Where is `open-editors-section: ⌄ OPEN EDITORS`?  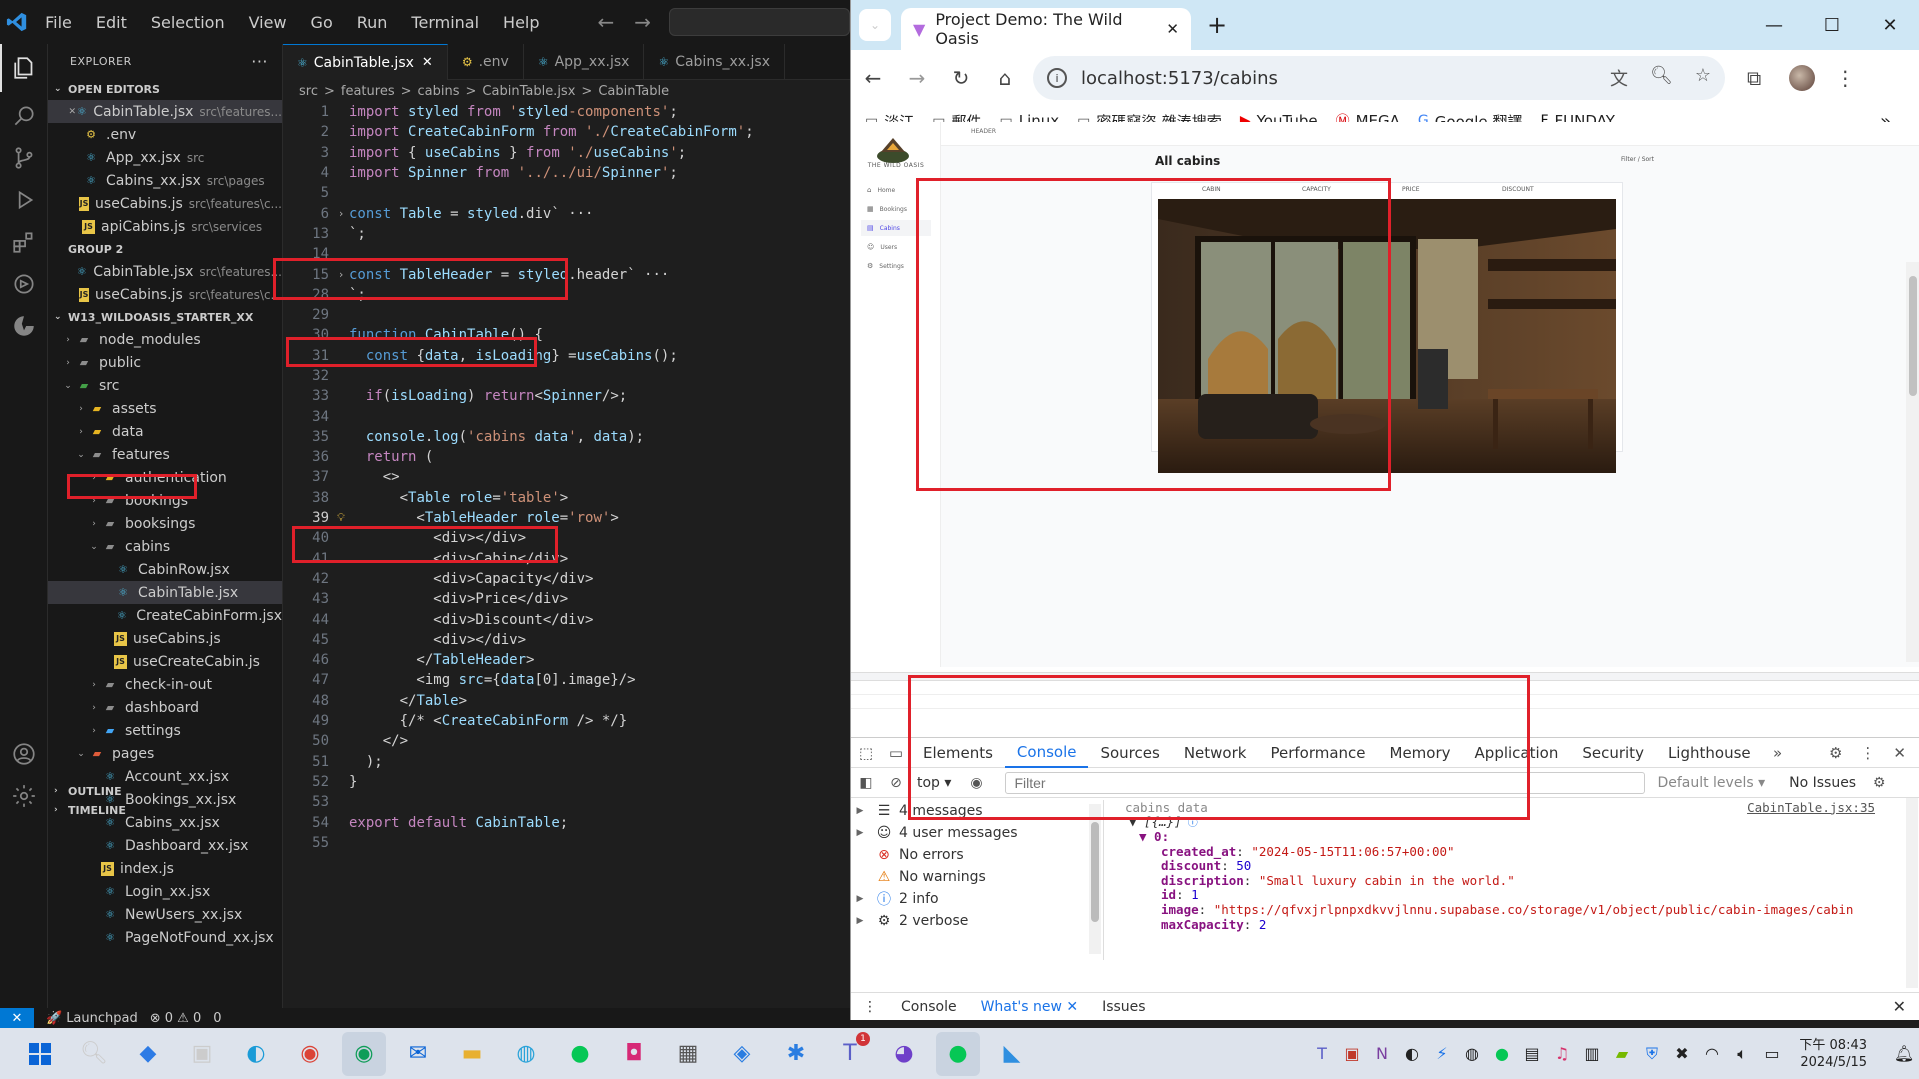
open-editors-section: ⌄ OPEN EDITORS is located at coordinates (165, 89).